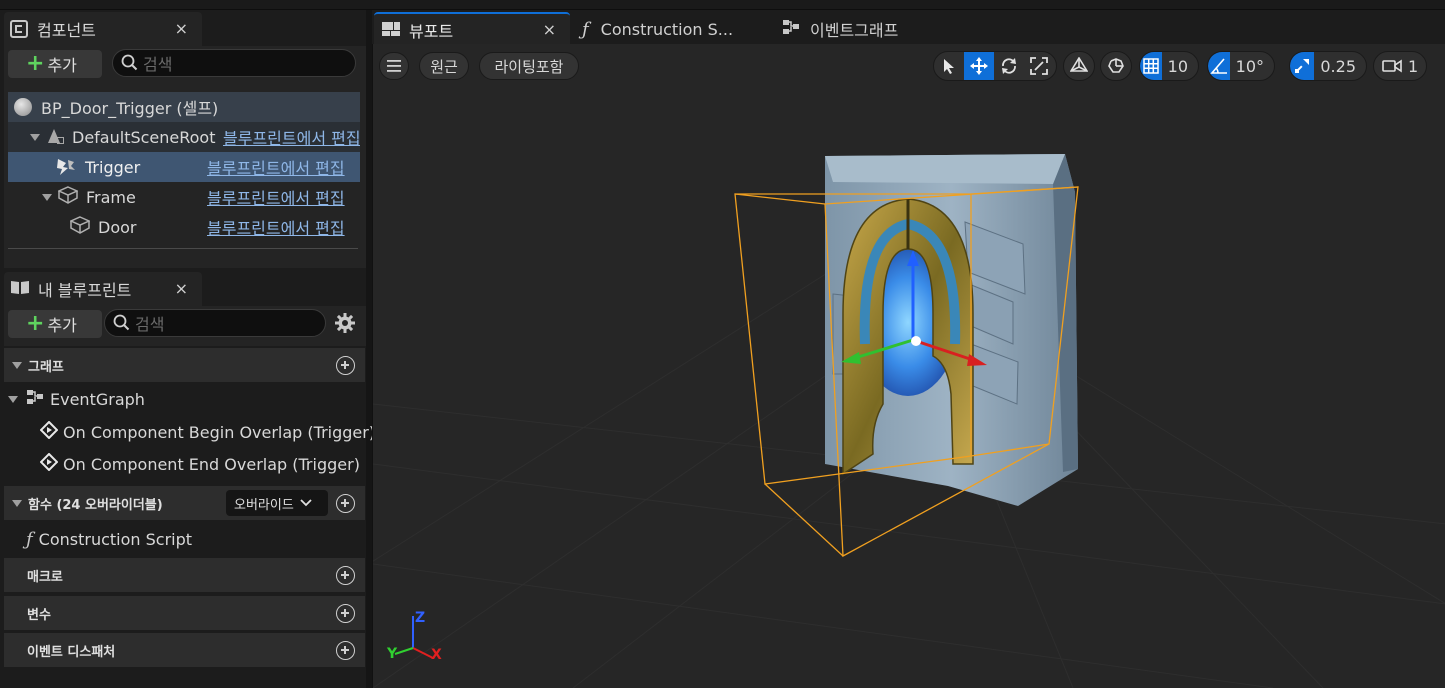 This screenshot has width=1445, height=688. I want to click on section-variables-label: 변수, so click(39, 615).